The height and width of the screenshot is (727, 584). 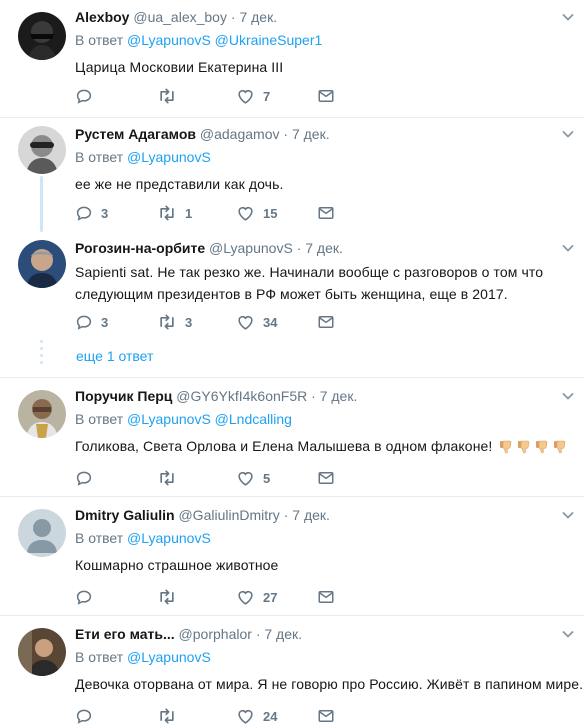 What do you see at coordinates (180, 17) in the screenshot?
I see `author-handle: @ua_alex_boy` at bounding box center [180, 17].